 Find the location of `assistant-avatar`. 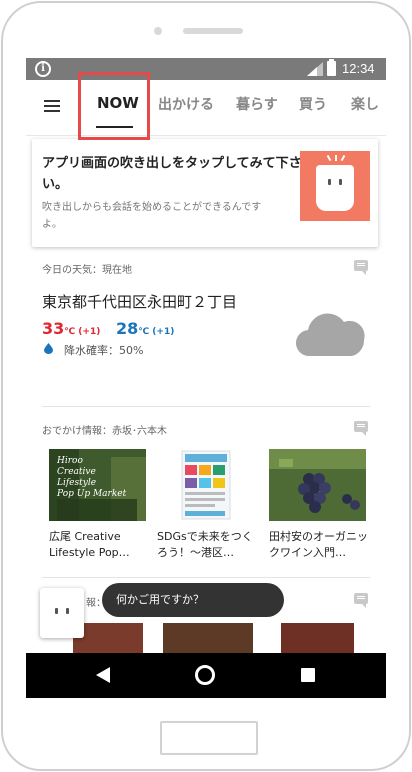

assistant-avatar is located at coordinates (62, 613).